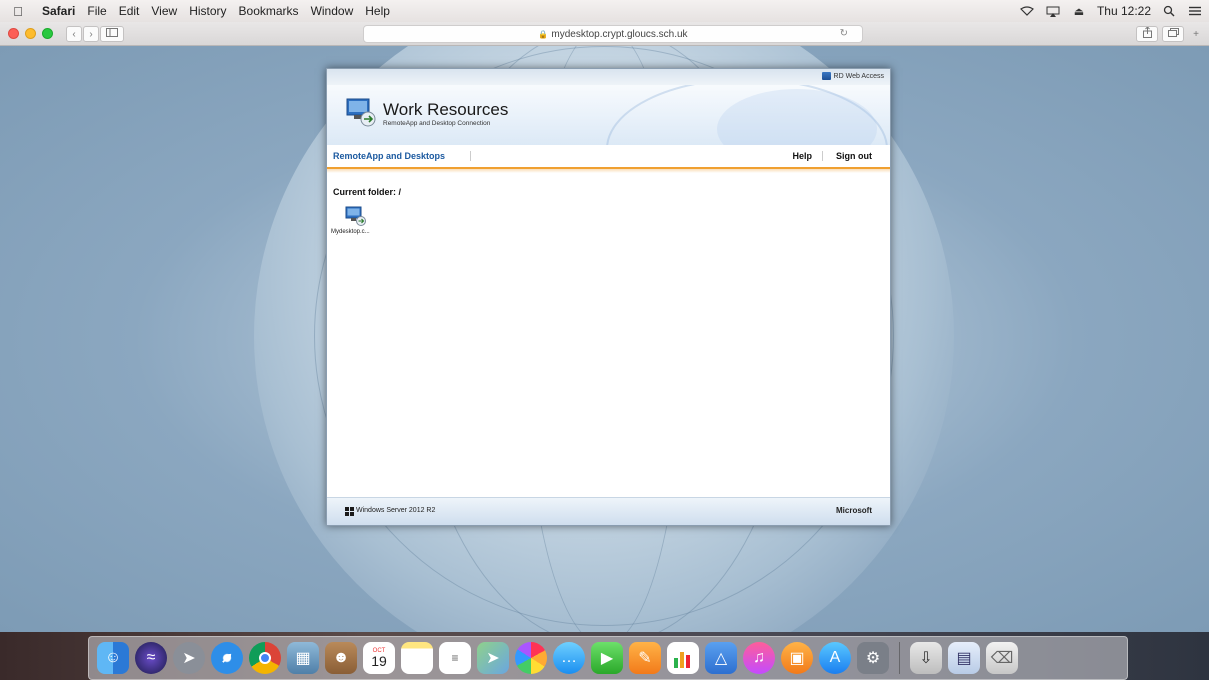 Image resolution: width=1209 pixels, height=680 pixels. Describe the element at coordinates (437, 123) in the screenshot. I see `page-subtitle: RemoteApp and Desktop Connection` at that location.